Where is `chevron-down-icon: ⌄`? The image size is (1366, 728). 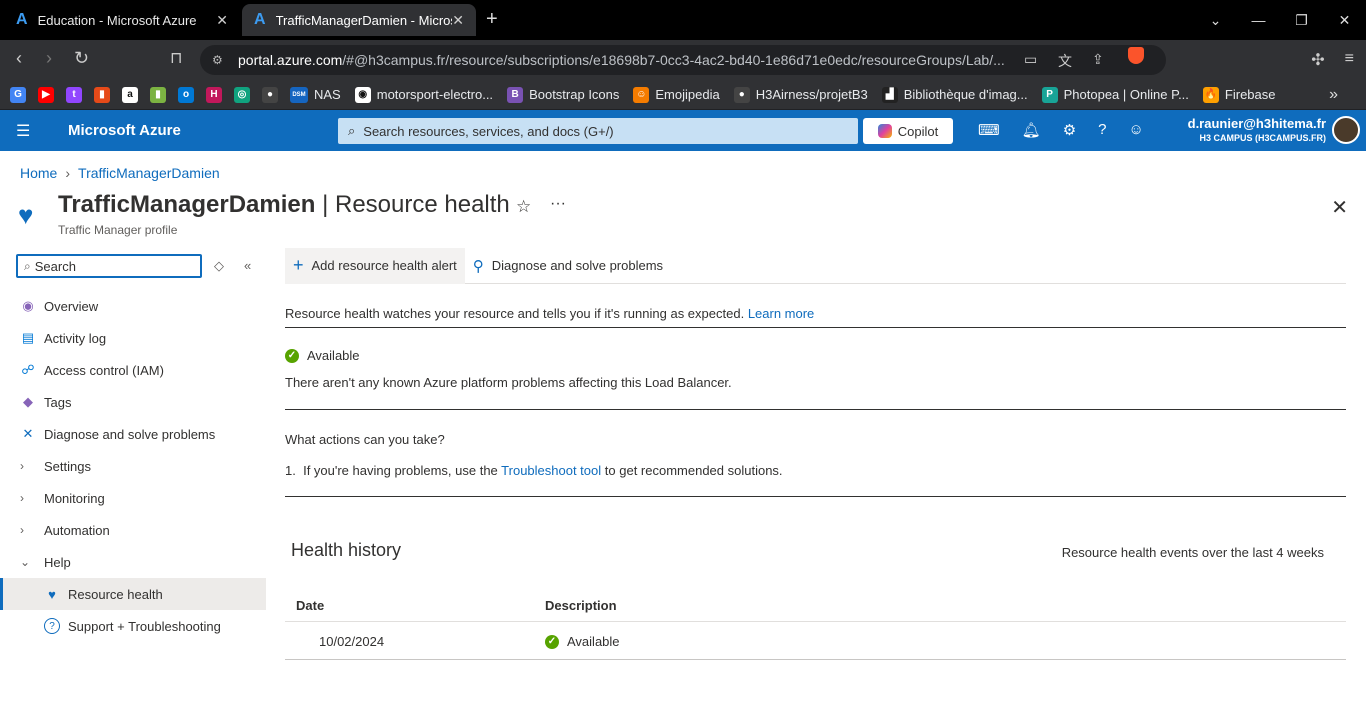
chevron-down-icon: ⌄ is located at coordinates (25, 562).